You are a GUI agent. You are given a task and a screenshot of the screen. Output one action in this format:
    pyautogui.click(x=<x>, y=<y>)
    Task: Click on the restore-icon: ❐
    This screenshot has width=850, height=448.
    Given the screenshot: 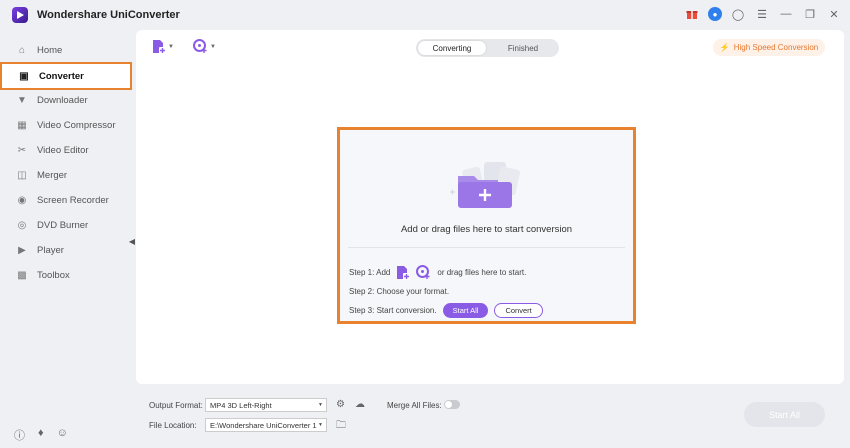 What is the action you would take?
    pyautogui.click(x=810, y=14)
    